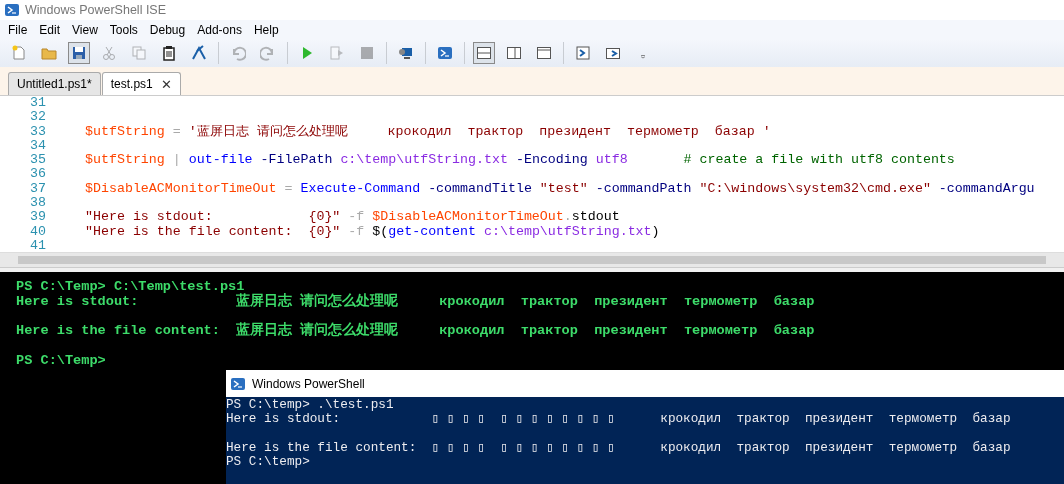  What do you see at coordinates (169, 53) in the screenshot?
I see `clipboard-icon` at bounding box center [169, 53].